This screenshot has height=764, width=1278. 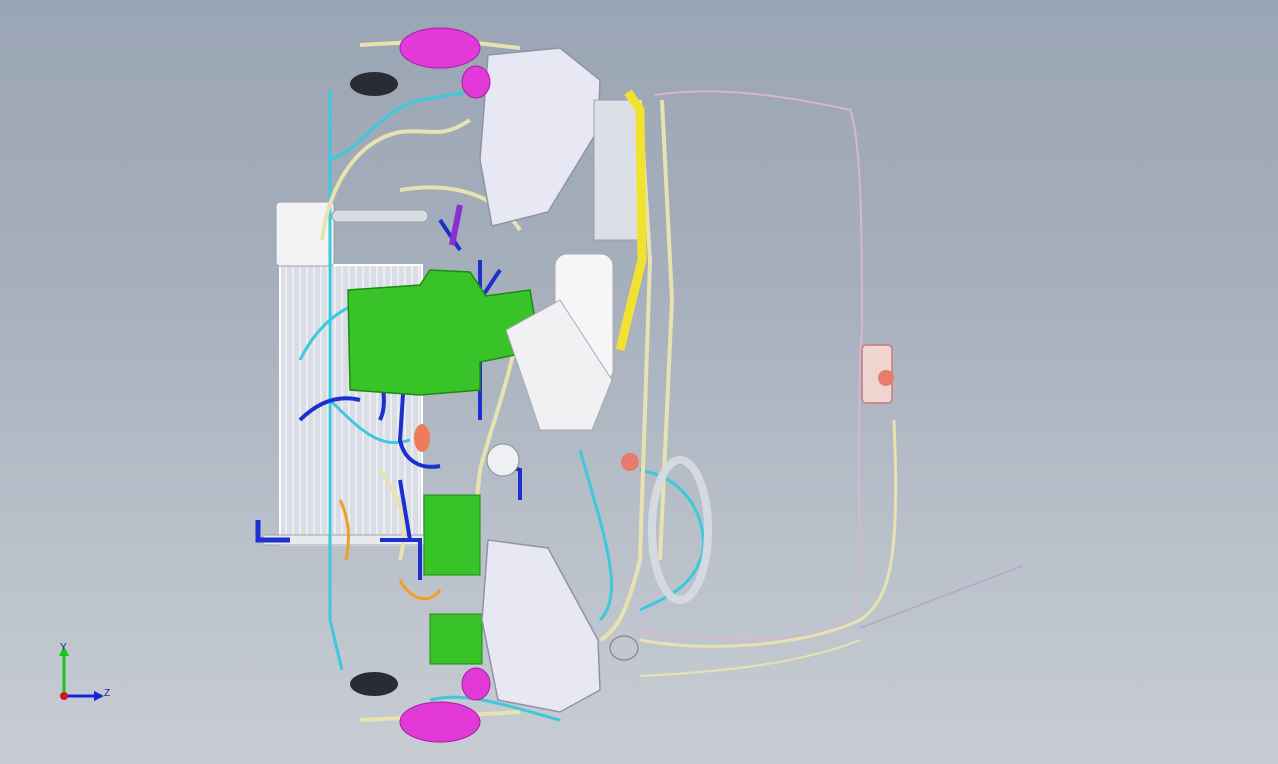 What do you see at coordinates (624, 648) in the screenshot?
I see `brake-booster` at bounding box center [624, 648].